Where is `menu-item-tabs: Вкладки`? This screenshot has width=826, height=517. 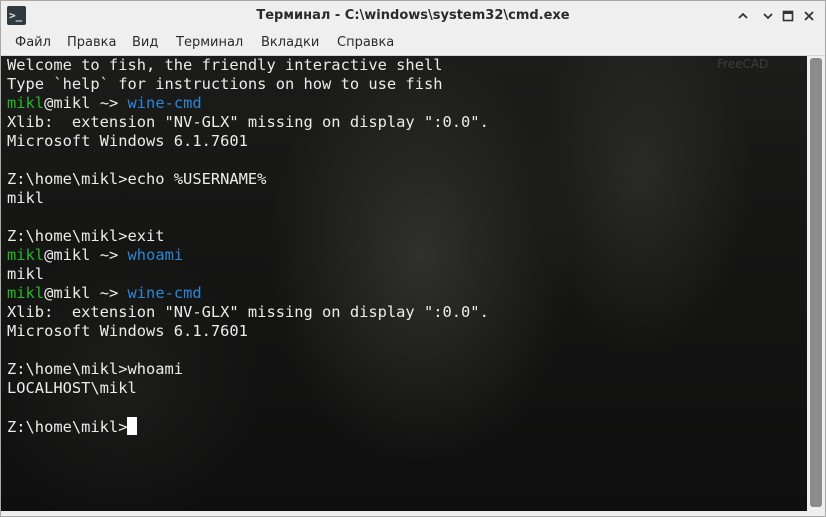
menu-item-tabs: Вкладки is located at coordinates (290, 43).